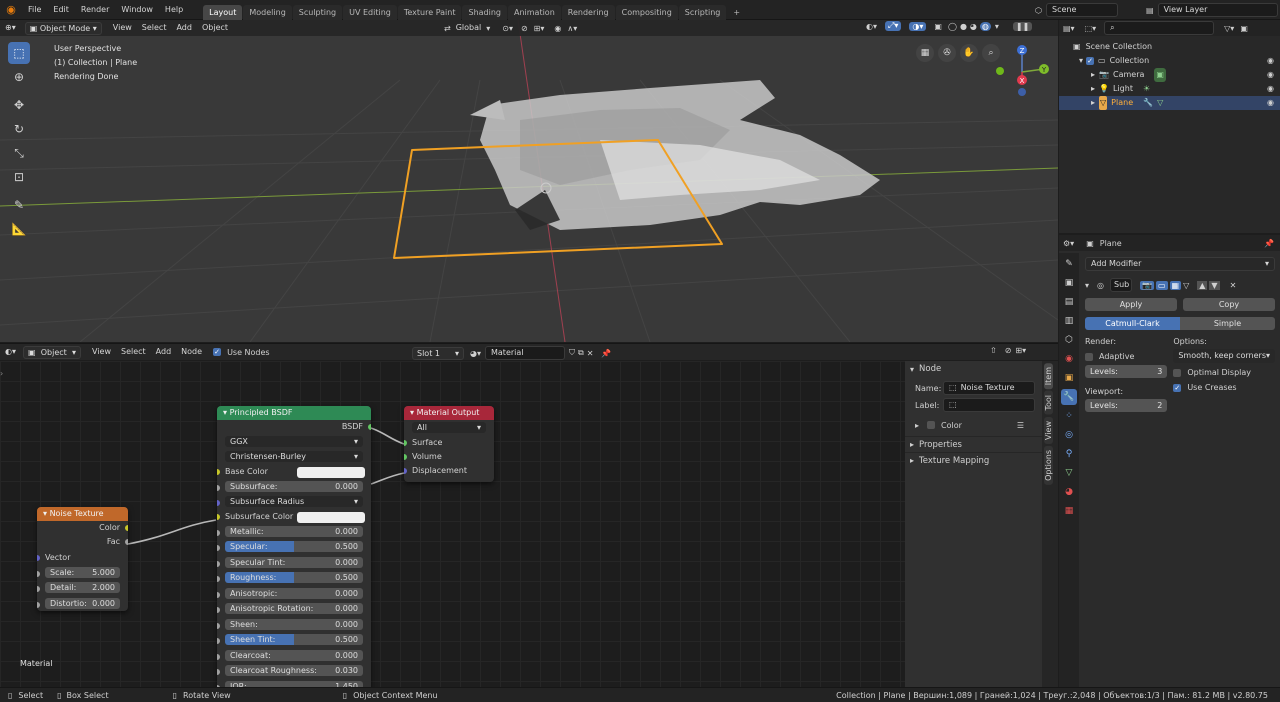 The image size is (1280, 702). I want to click on optimal-display-checkbox, so click(1177, 372).